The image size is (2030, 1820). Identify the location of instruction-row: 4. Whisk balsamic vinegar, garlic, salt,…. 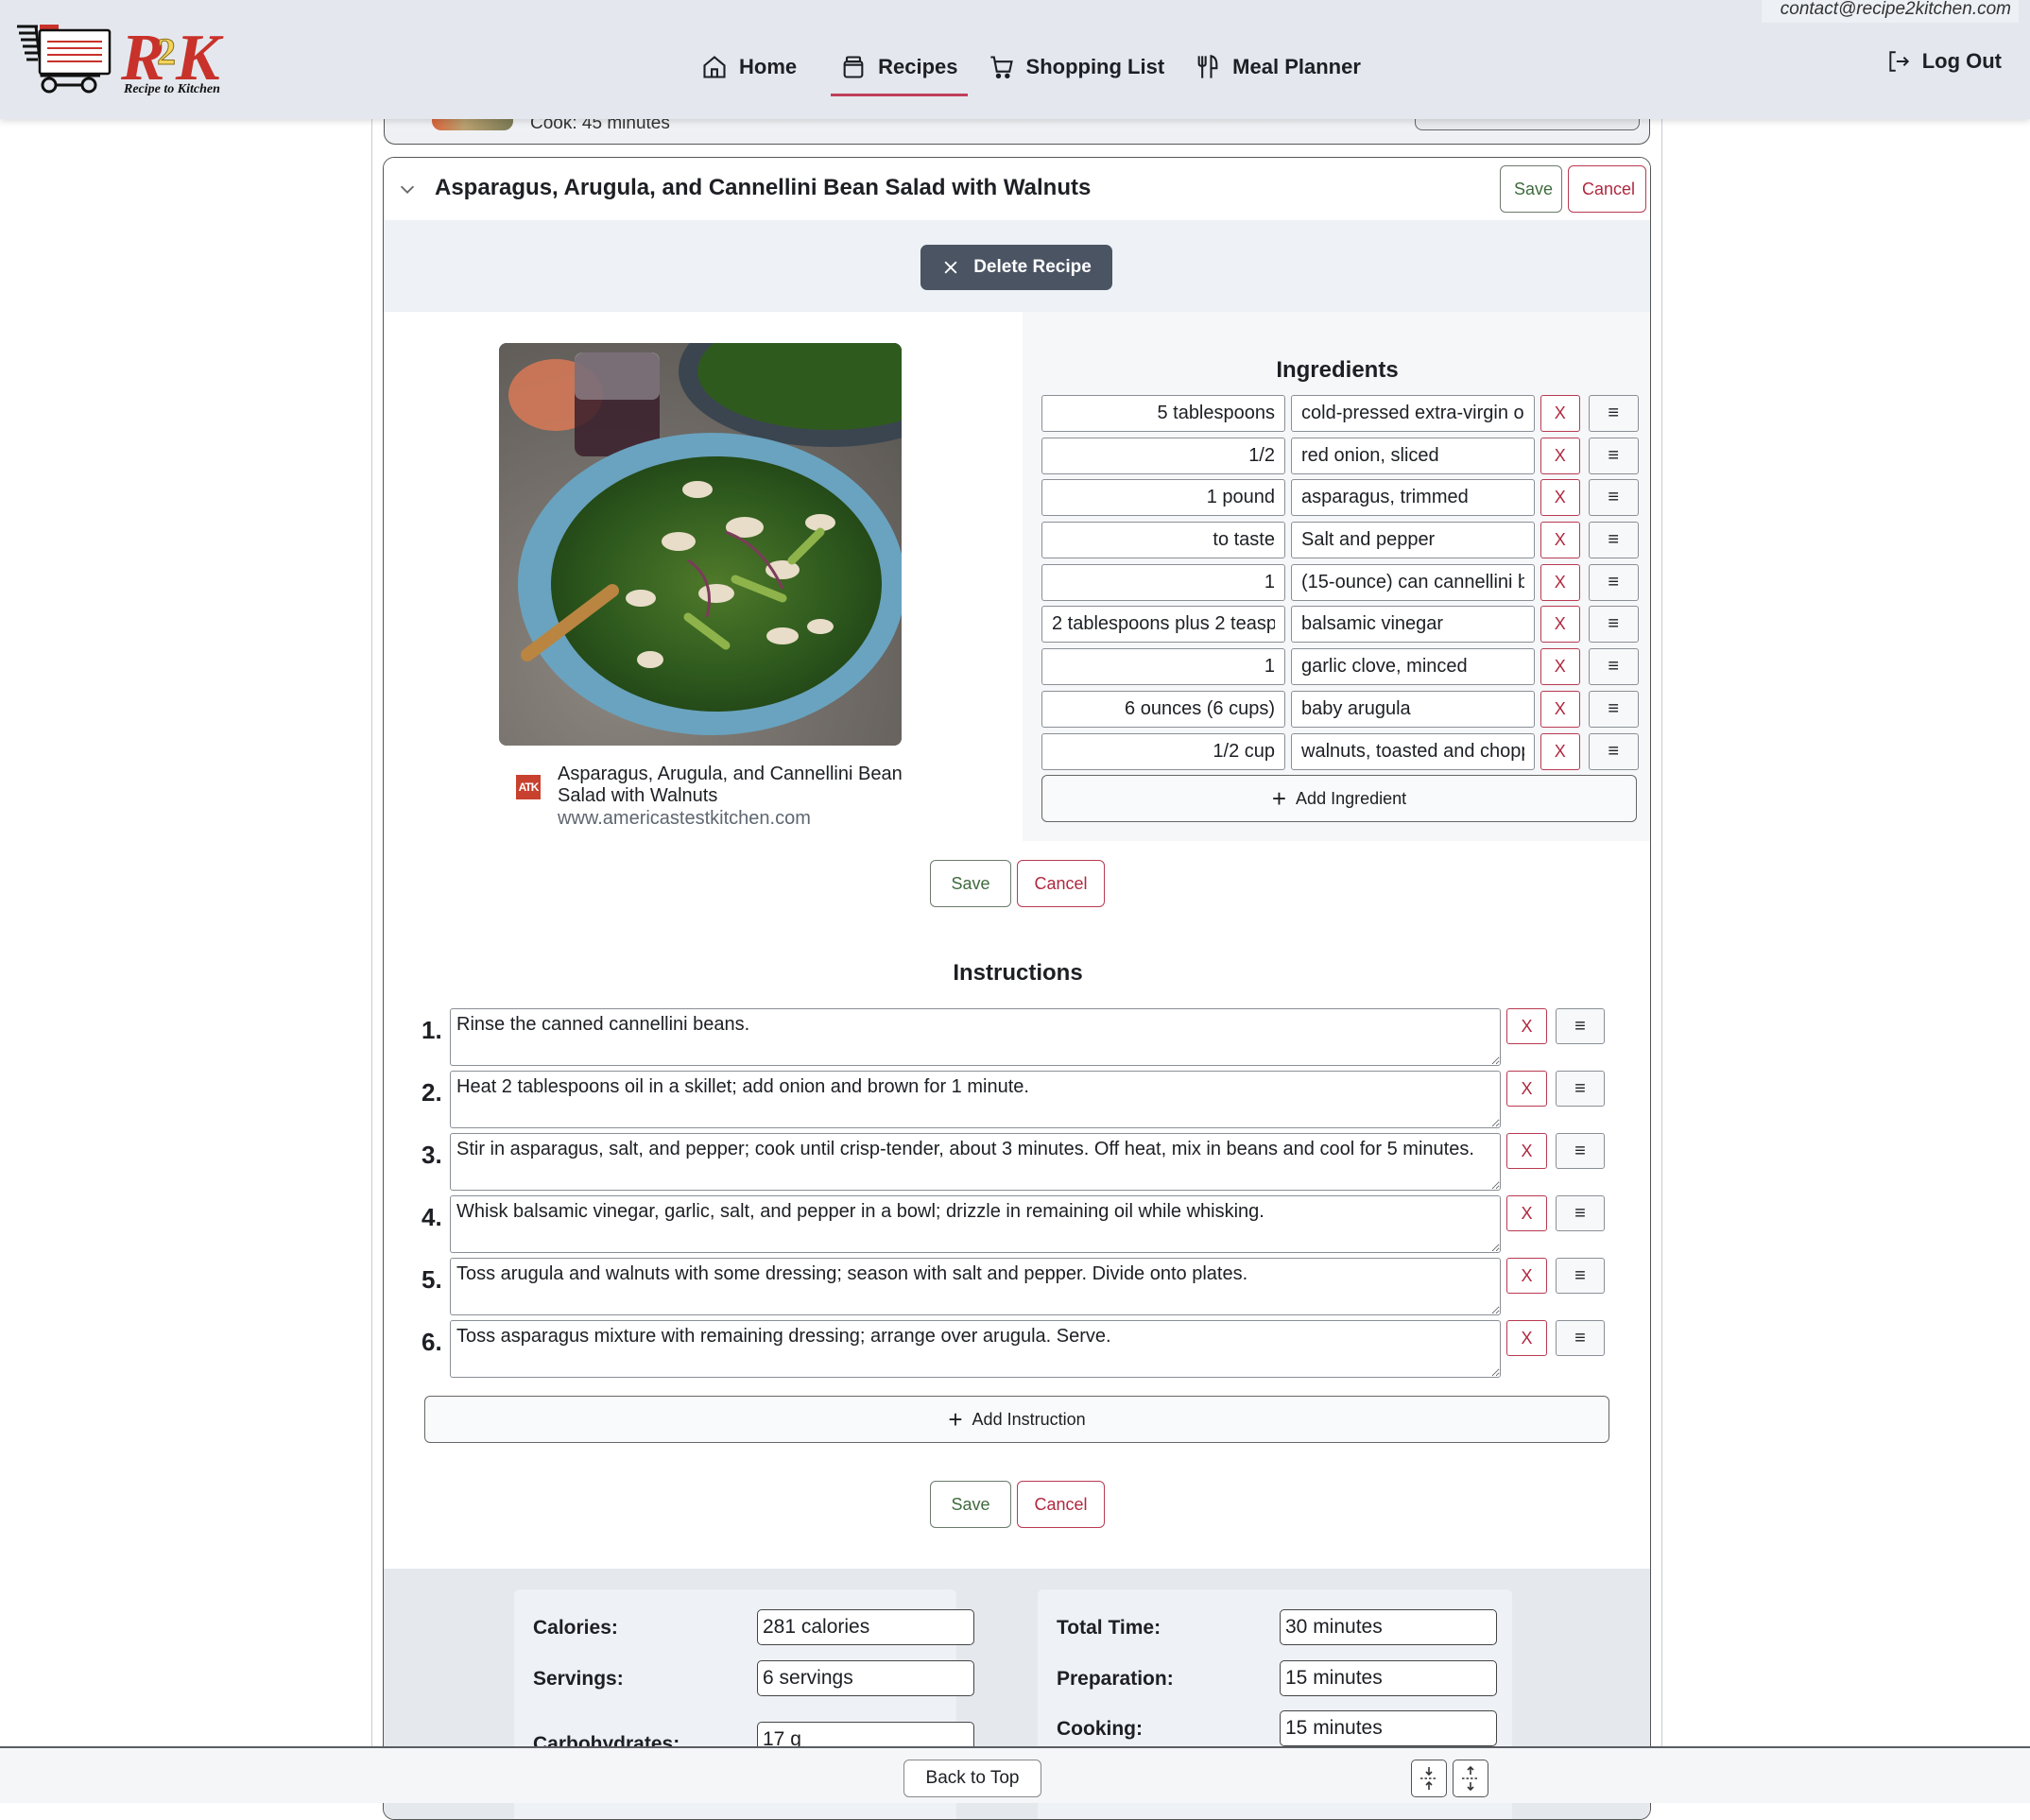
(1017, 1226).